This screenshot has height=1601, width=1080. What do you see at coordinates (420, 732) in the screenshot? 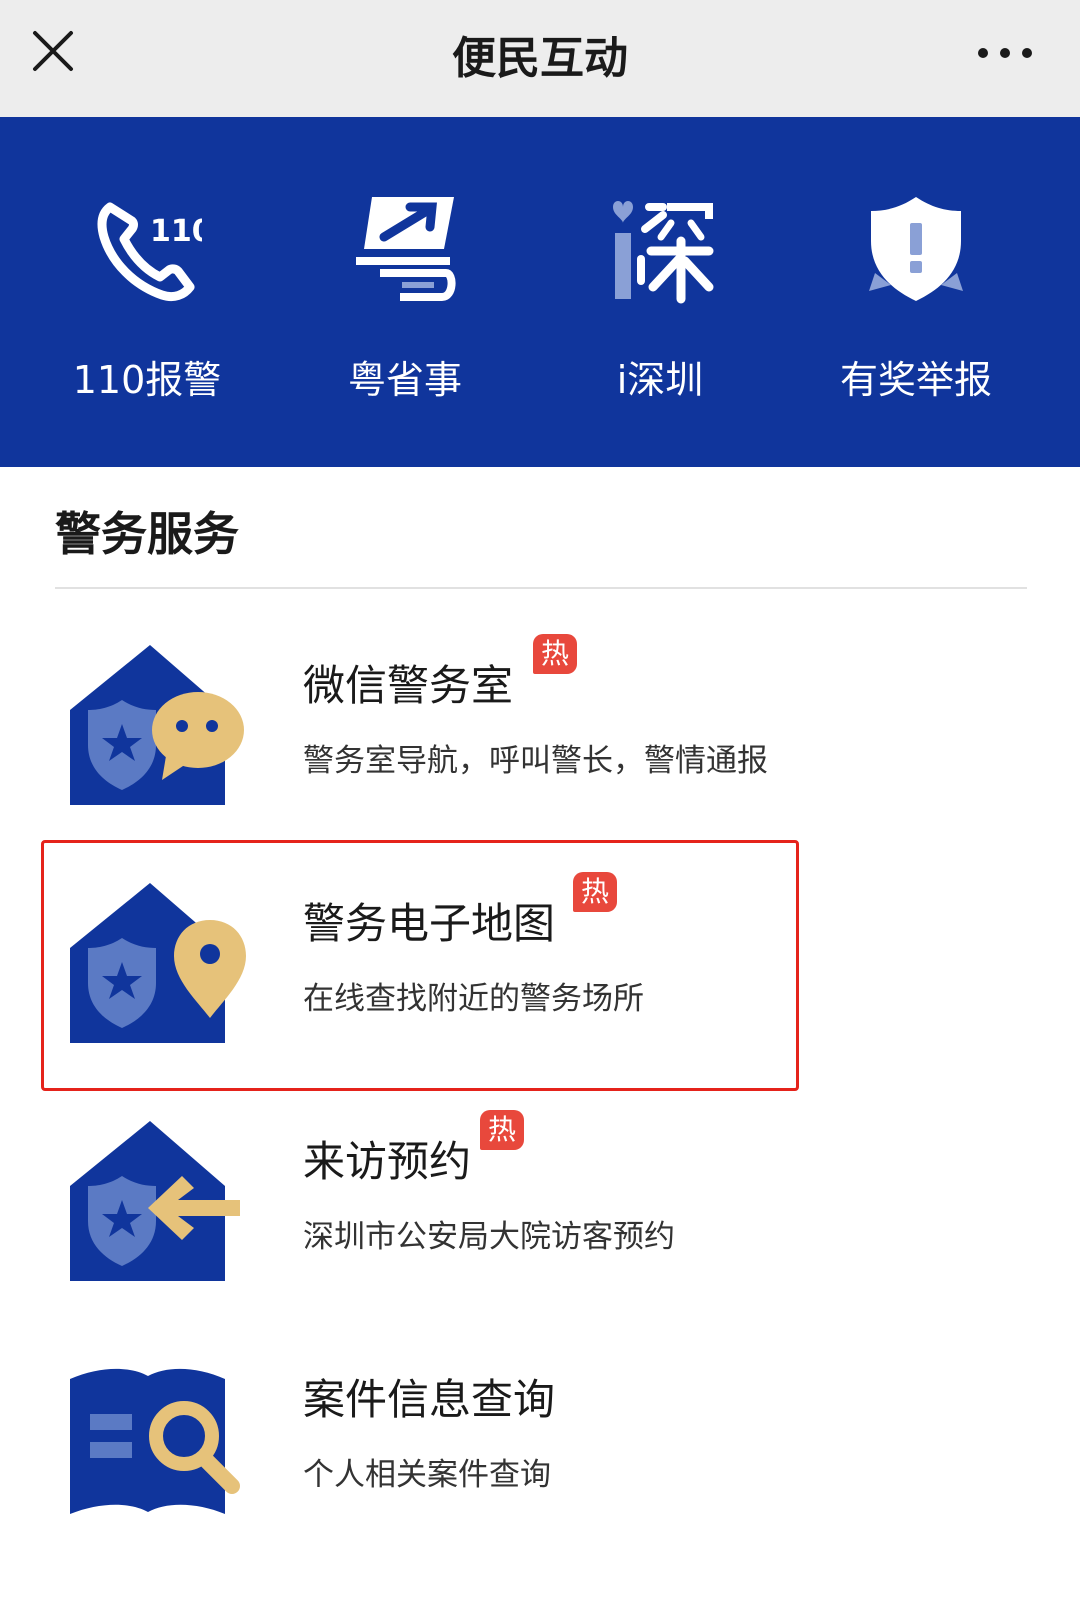
I see `service-wechat-police-room: 微信警务室 热 警务室导航，呼叫警长，警情通报` at bounding box center [420, 732].